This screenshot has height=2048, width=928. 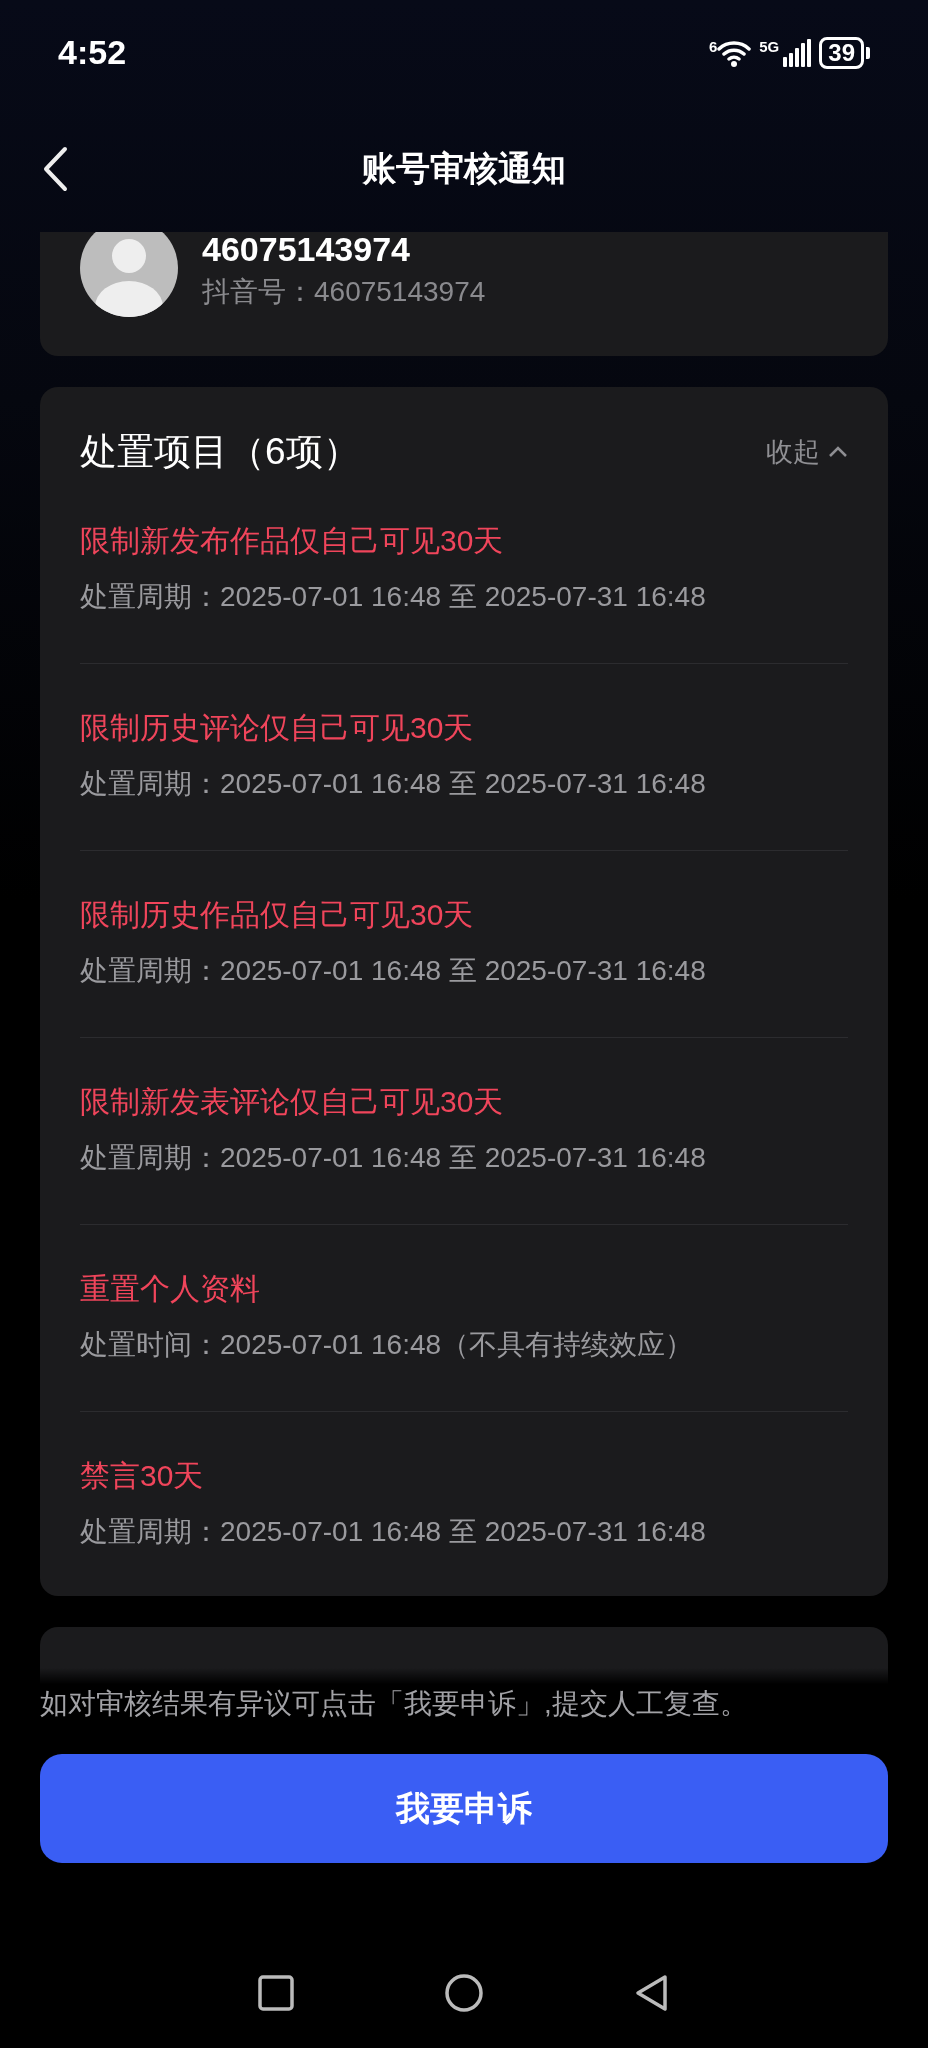 What do you see at coordinates (394, 1704) in the screenshot?
I see `appeal-notice: 如对审核结果有异议可点击「我要申诉」,提交人工复查。` at bounding box center [394, 1704].